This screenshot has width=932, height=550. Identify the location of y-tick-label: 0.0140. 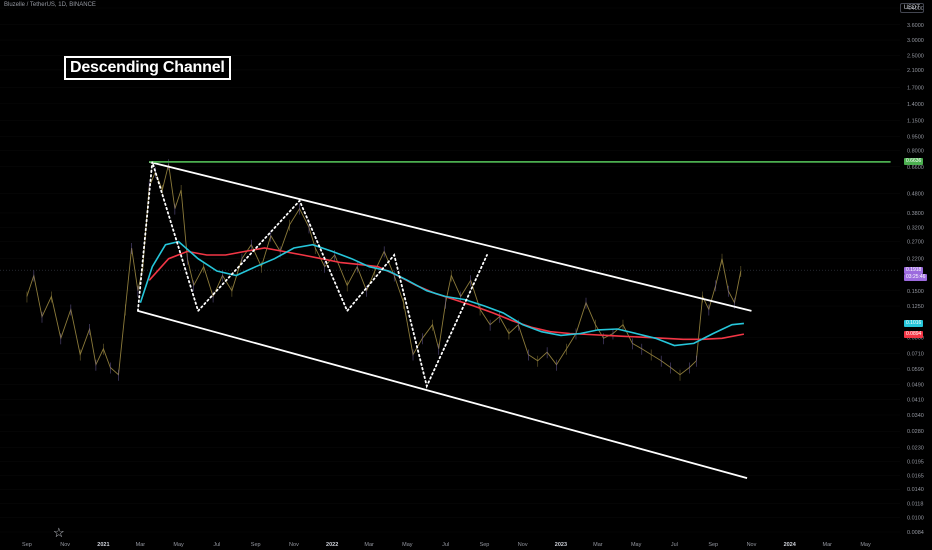
(915, 490).